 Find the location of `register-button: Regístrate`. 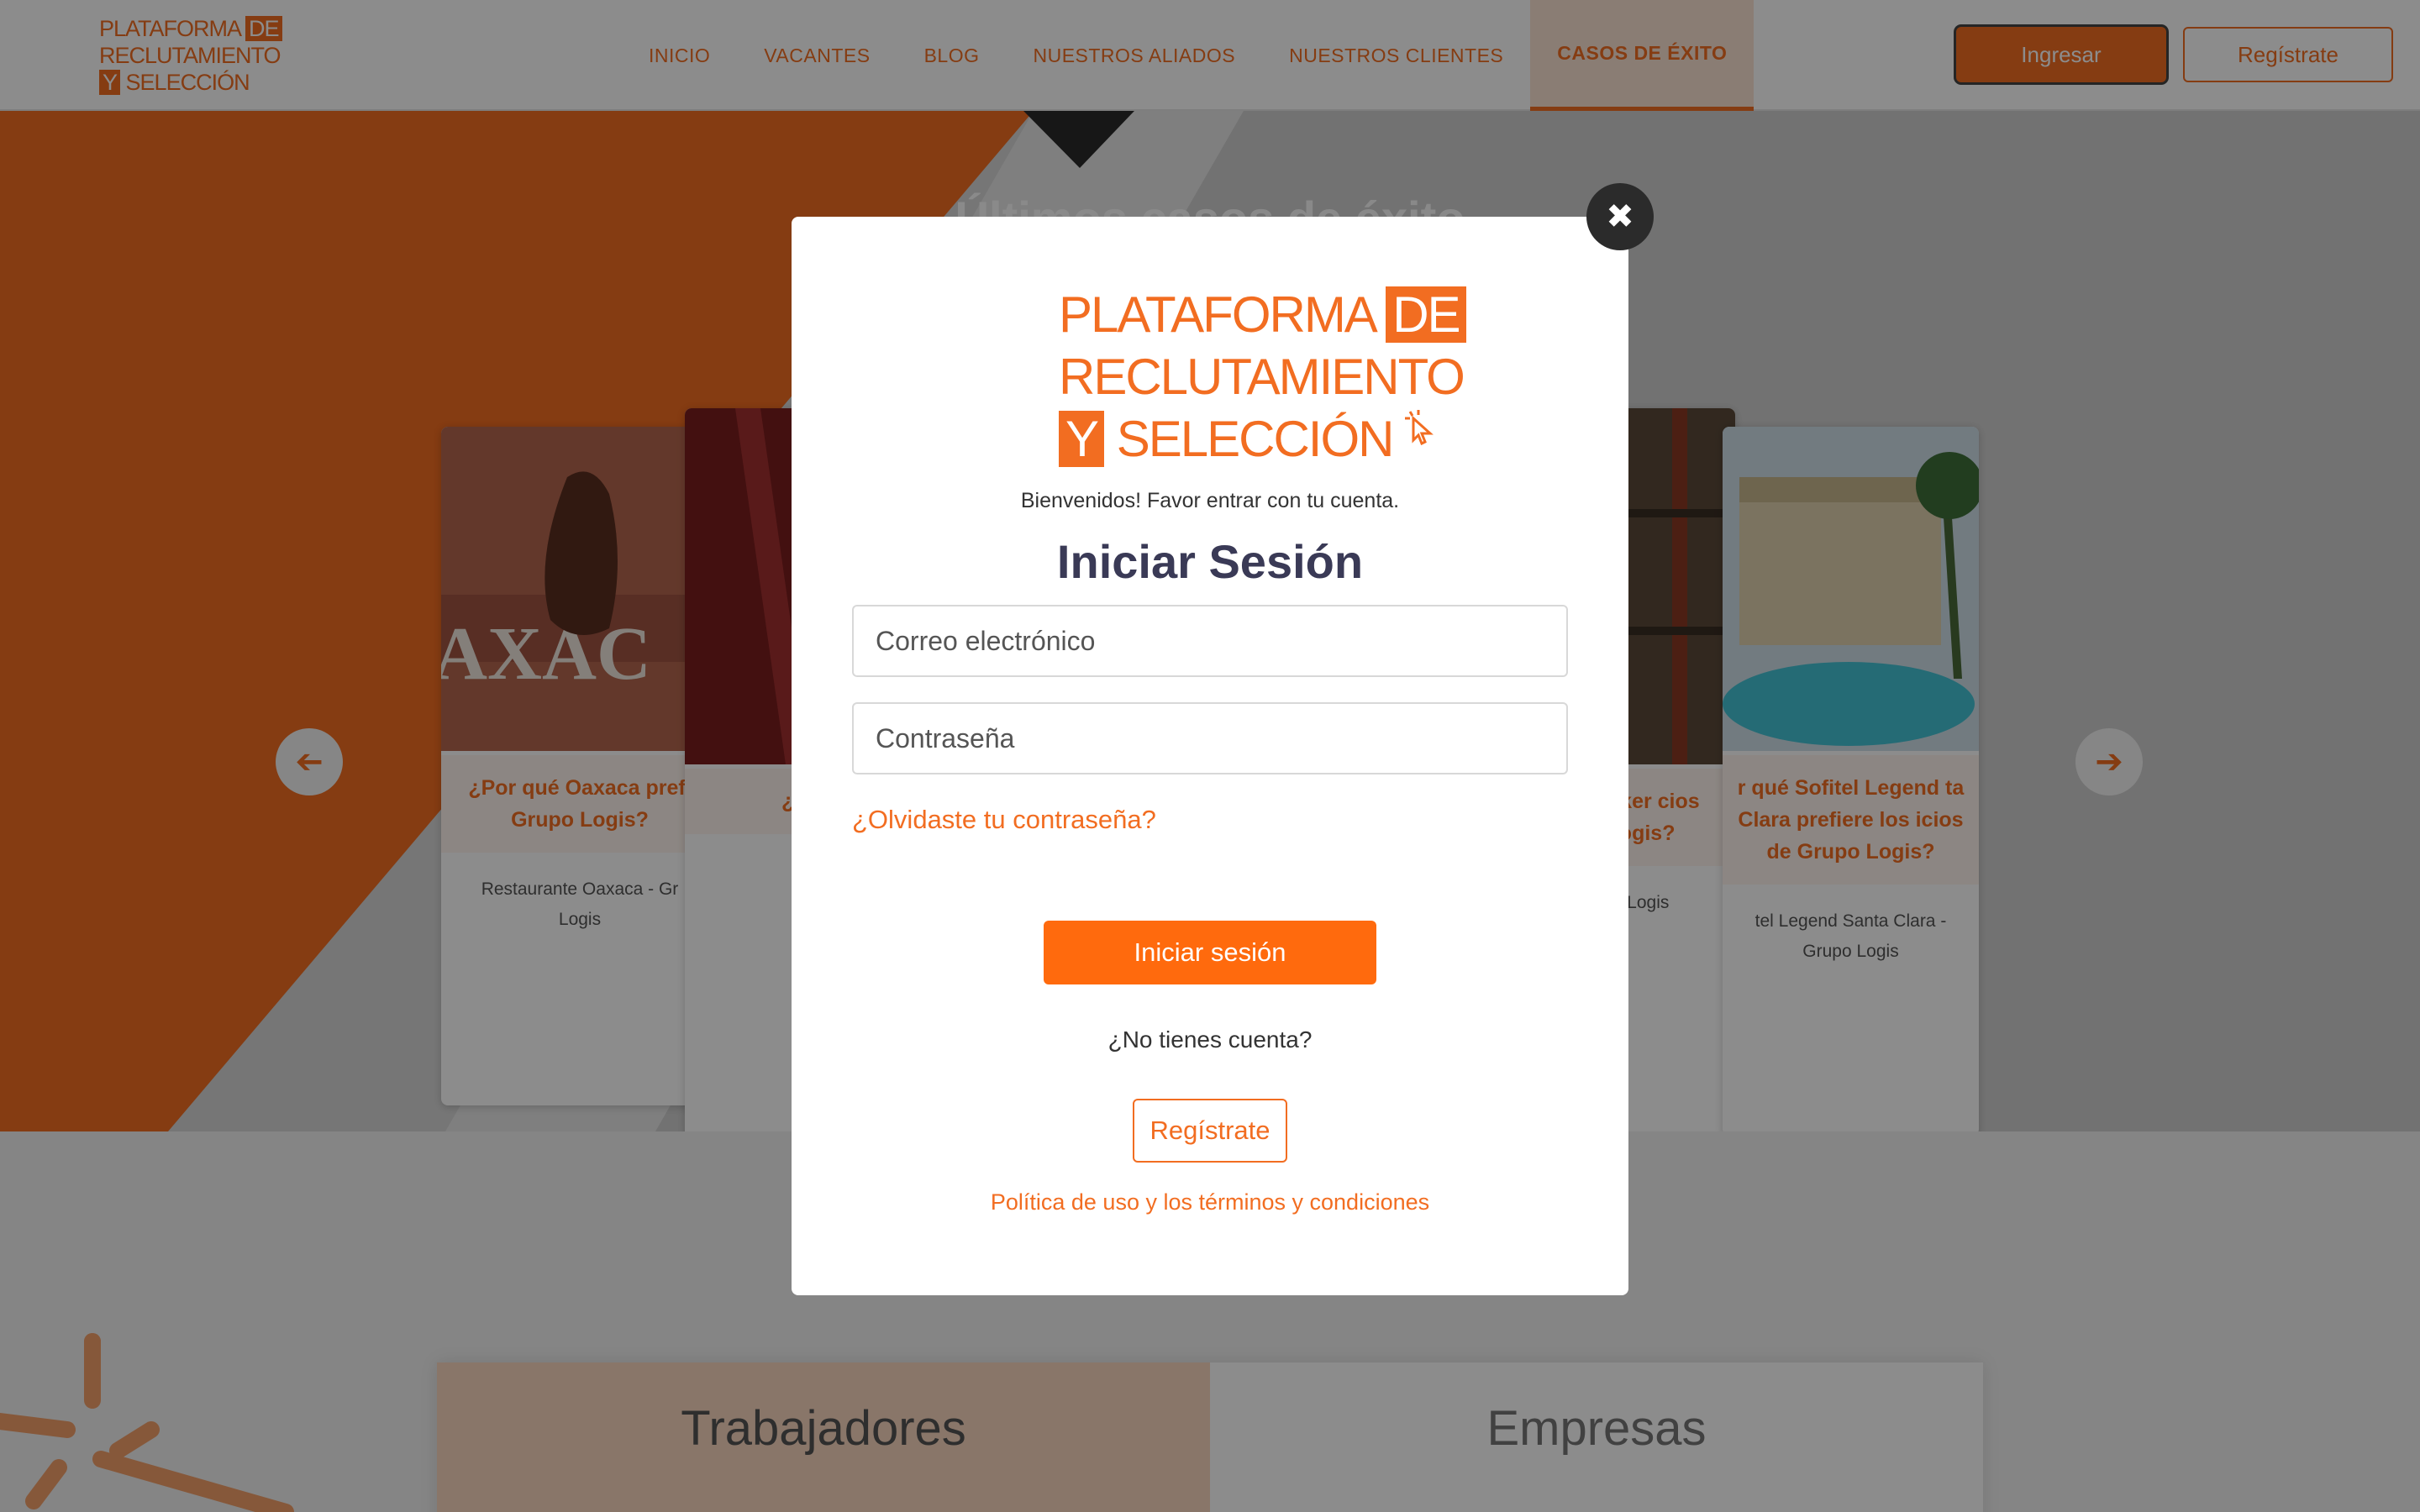

register-button: Regístrate is located at coordinates (1210, 1131).